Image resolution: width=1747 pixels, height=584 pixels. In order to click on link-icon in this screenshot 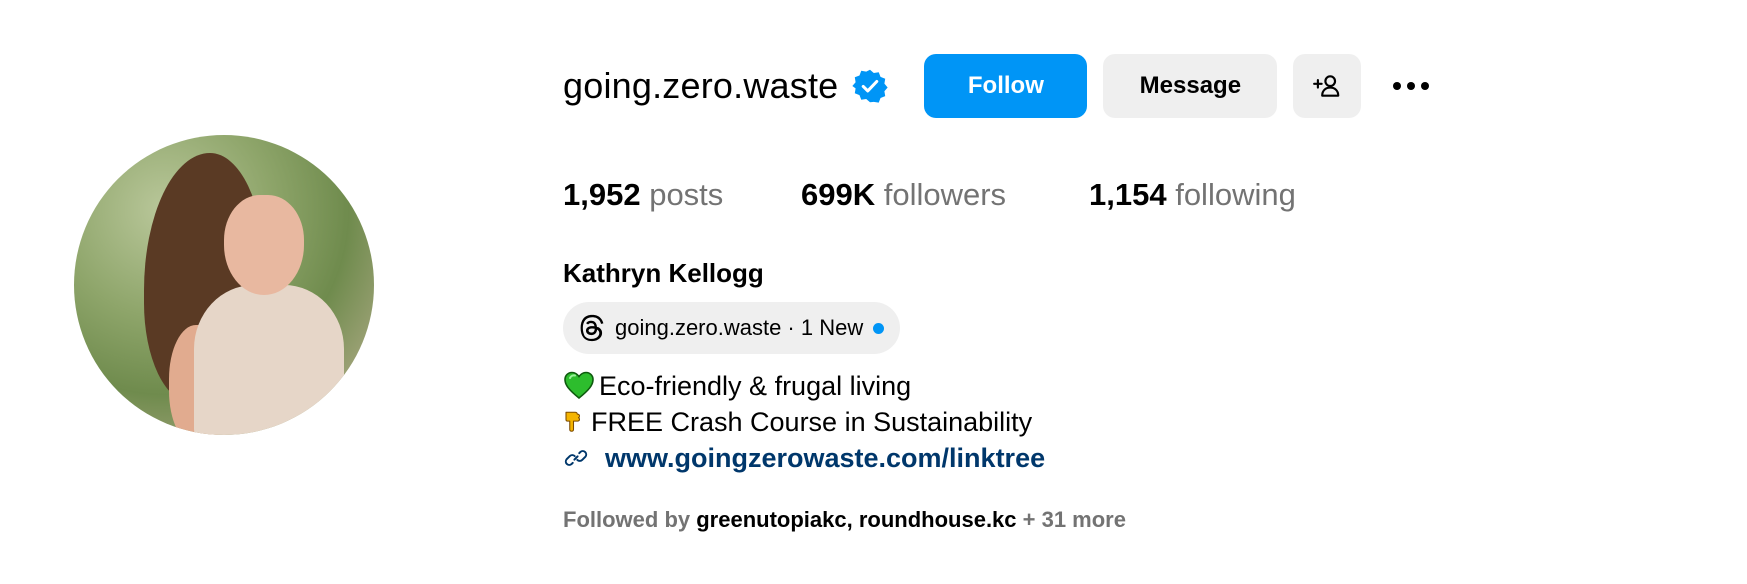, I will do `click(576, 458)`.